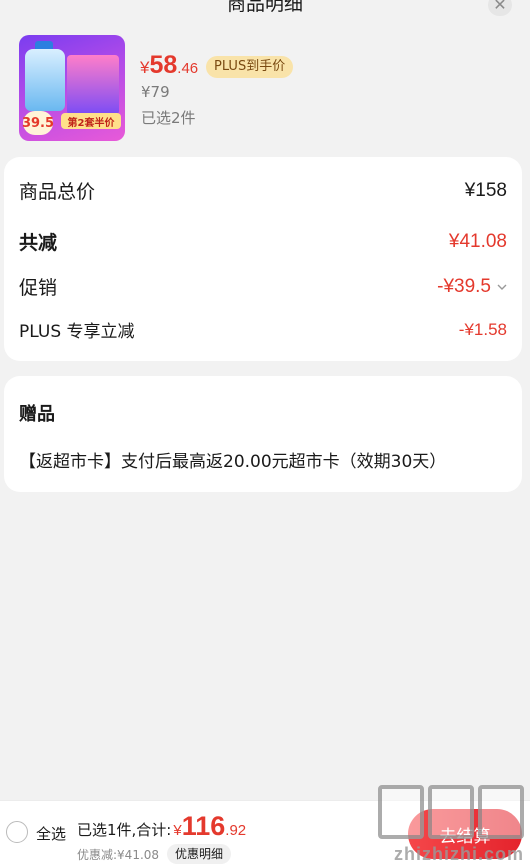 The height and width of the screenshot is (867, 530). I want to click on plus-price-tag: PLUS到手价, so click(250, 67).